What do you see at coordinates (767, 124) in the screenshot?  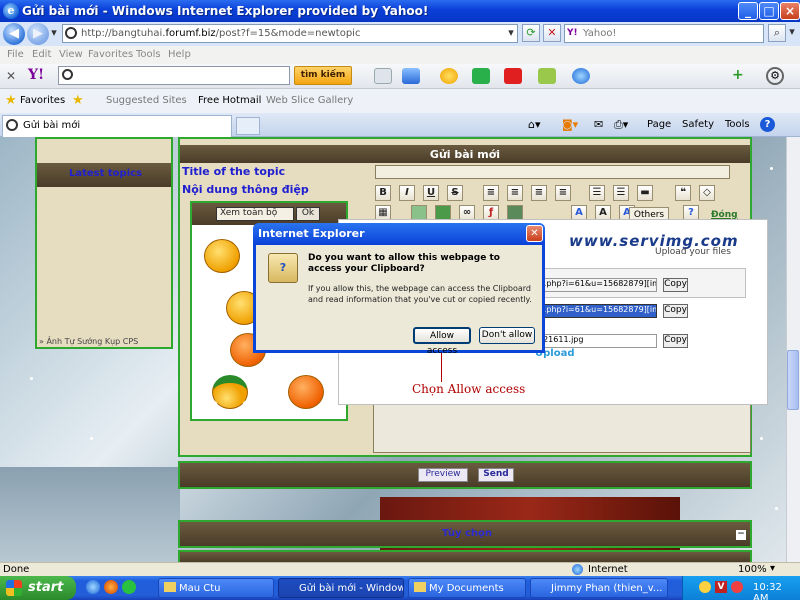 I see `help-icon: ?` at bounding box center [767, 124].